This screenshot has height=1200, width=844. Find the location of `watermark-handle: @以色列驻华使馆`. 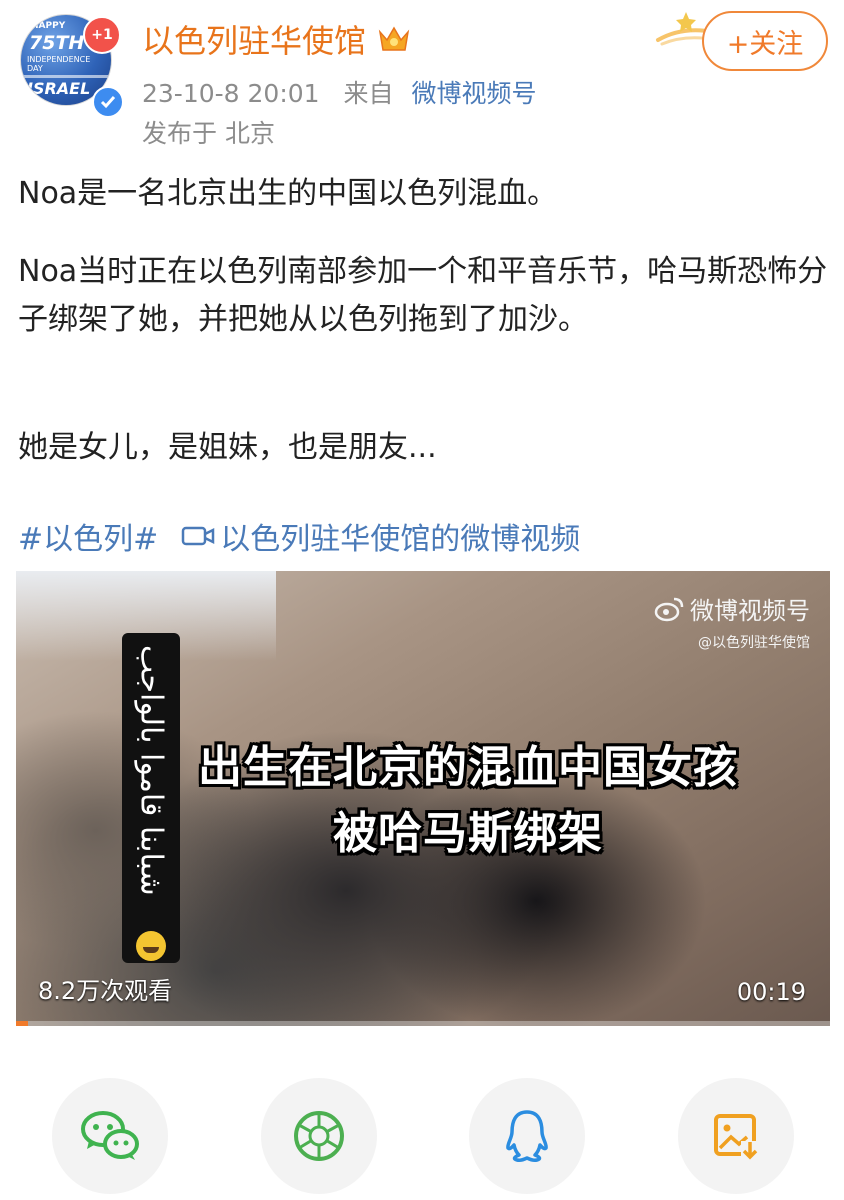

watermark-handle: @以色列驻华使馆 is located at coordinates (754, 643).